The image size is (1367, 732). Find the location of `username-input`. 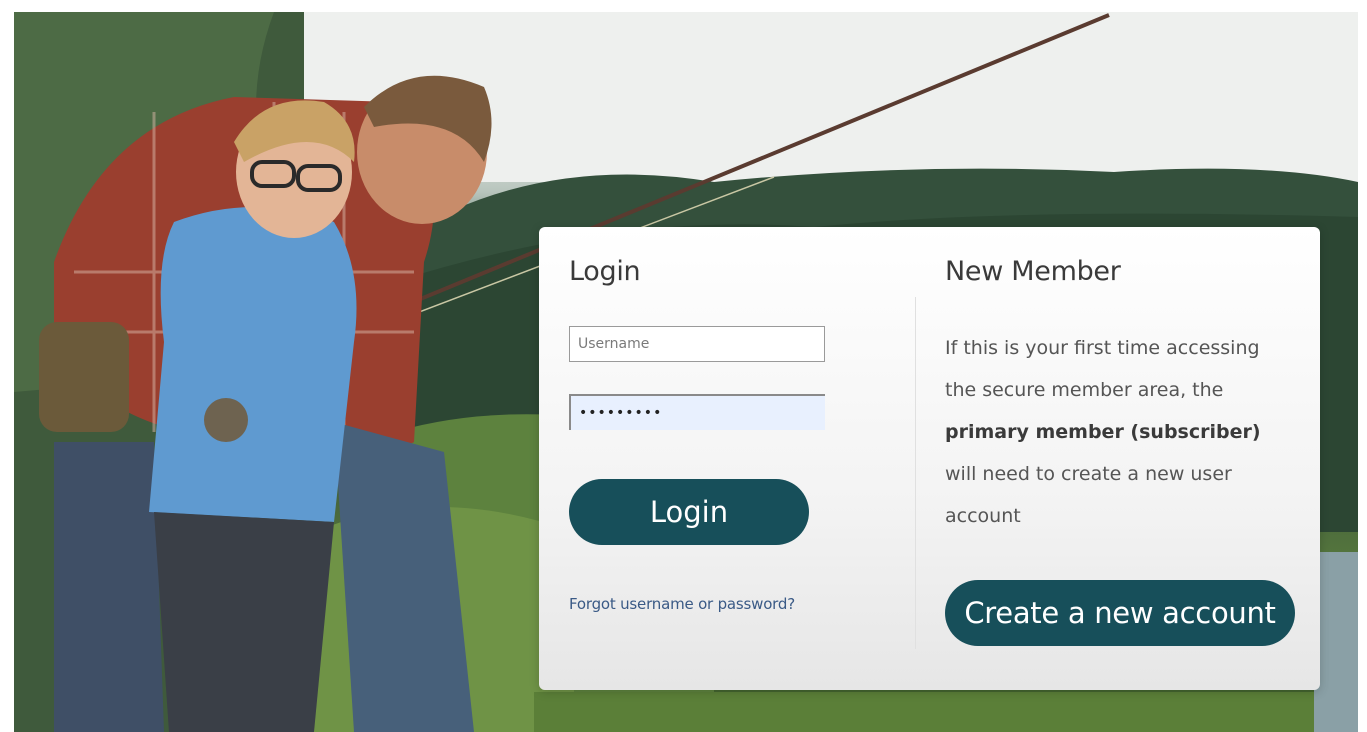

username-input is located at coordinates (697, 344).